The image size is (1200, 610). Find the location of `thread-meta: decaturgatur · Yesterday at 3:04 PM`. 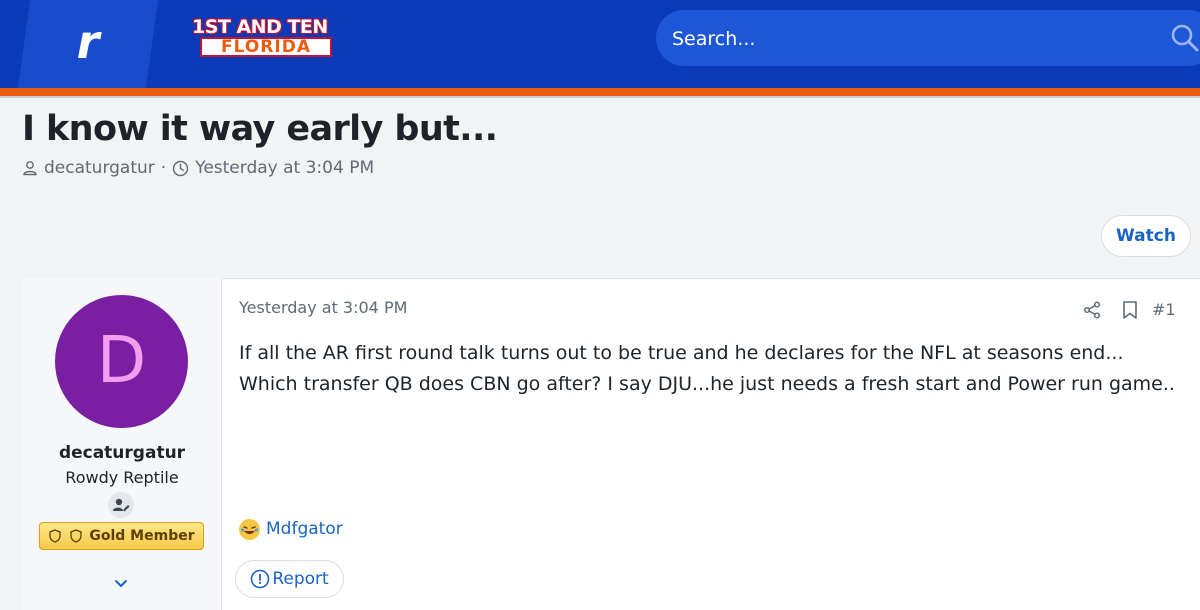

thread-meta: decaturgatur · Yesterday at 3:04 PM is located at coordinates (198, 168).